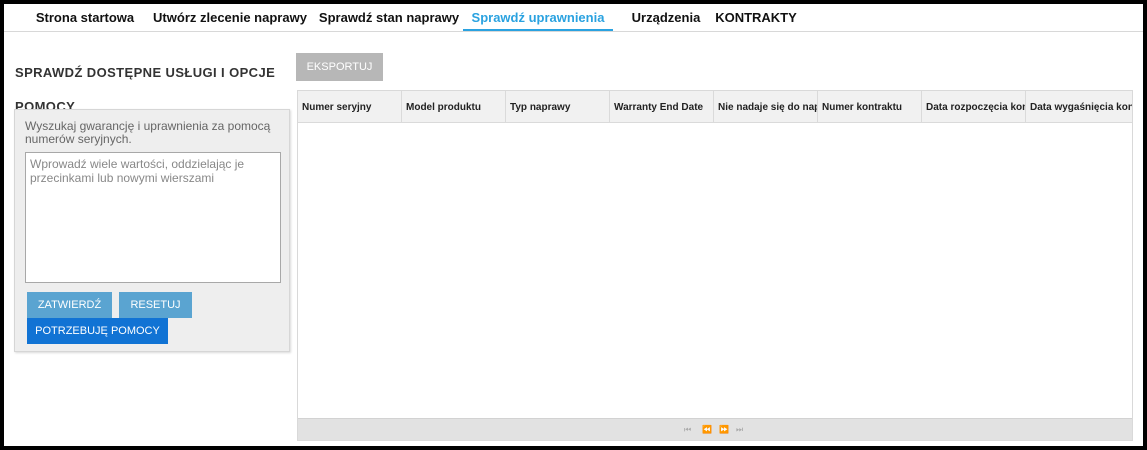  What do you see at coordinates (389, 17) in the screenshot?
I see `nav-item-repair-status: Sprawdź stan naprawy` at bounding box center [389, 17].